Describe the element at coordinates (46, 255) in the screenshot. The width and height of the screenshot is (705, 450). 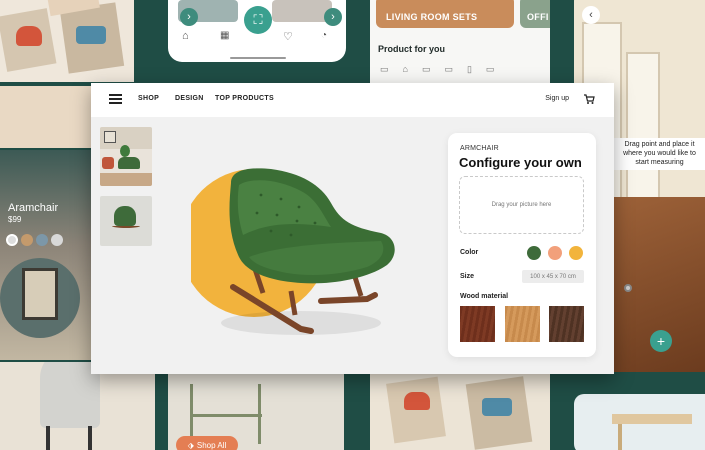
I see `product-tile-left: Aramchair $99` at that location.